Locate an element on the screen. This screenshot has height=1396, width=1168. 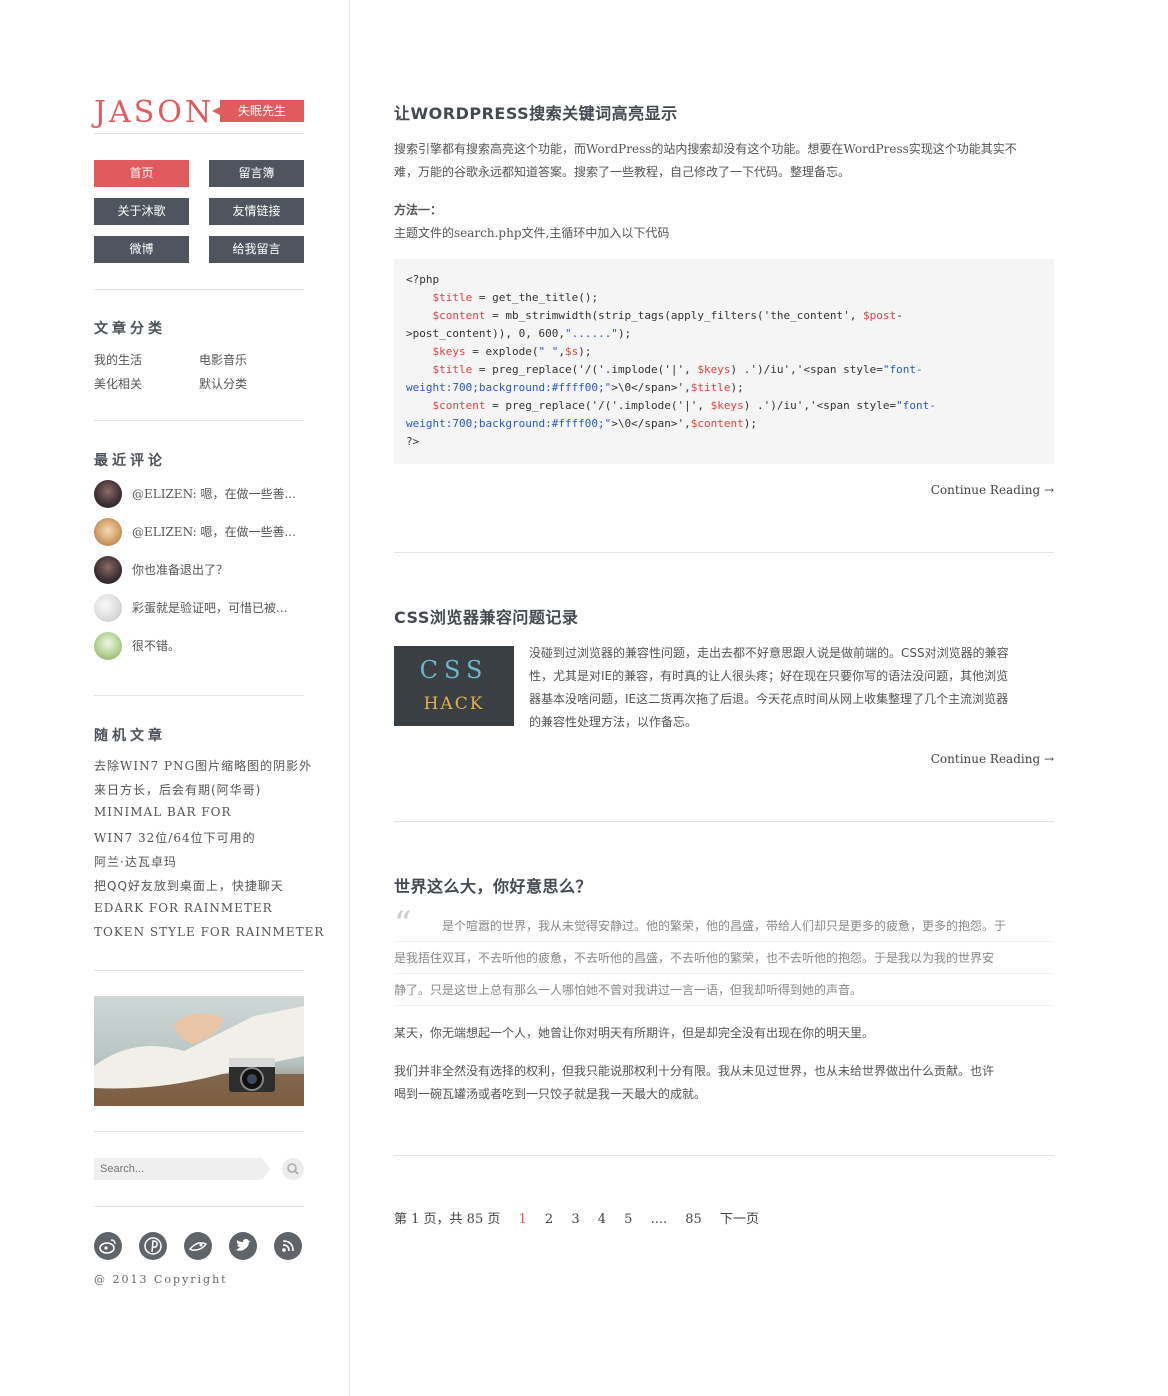
random-posts-title: 随机文章 is located at coordinates (130, 736).